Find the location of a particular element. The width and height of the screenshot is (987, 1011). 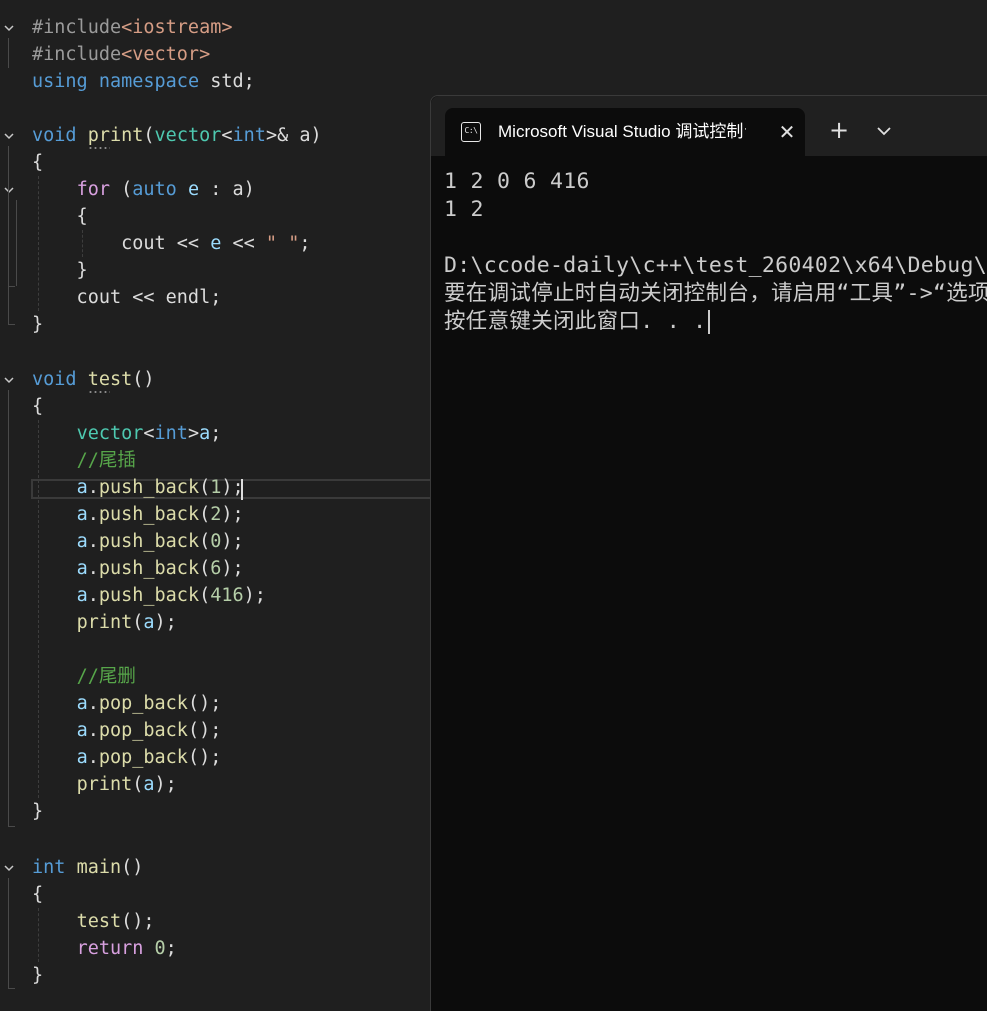

code-token: cout << endl; is located at coordinates (127, 297).